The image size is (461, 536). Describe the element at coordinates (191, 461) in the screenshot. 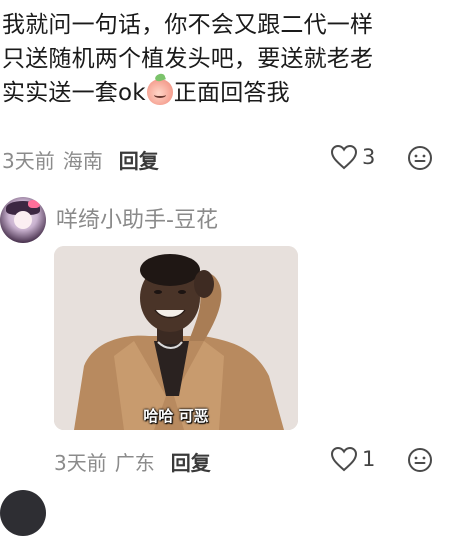

I see `comment-2-reply-button: 回复` at that location.